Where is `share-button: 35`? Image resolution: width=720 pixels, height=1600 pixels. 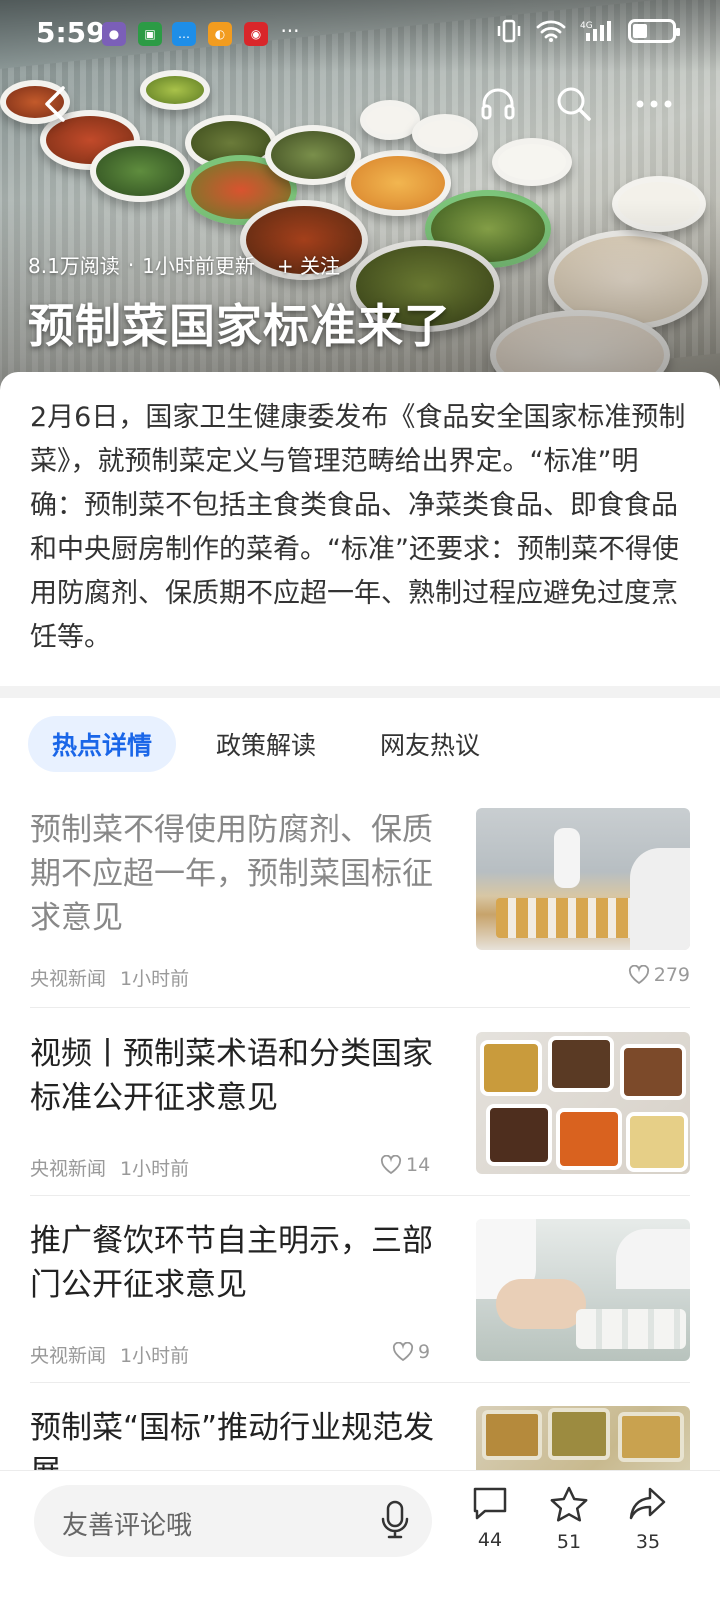 share-button: 35 is located at coordinates (648, 1519).